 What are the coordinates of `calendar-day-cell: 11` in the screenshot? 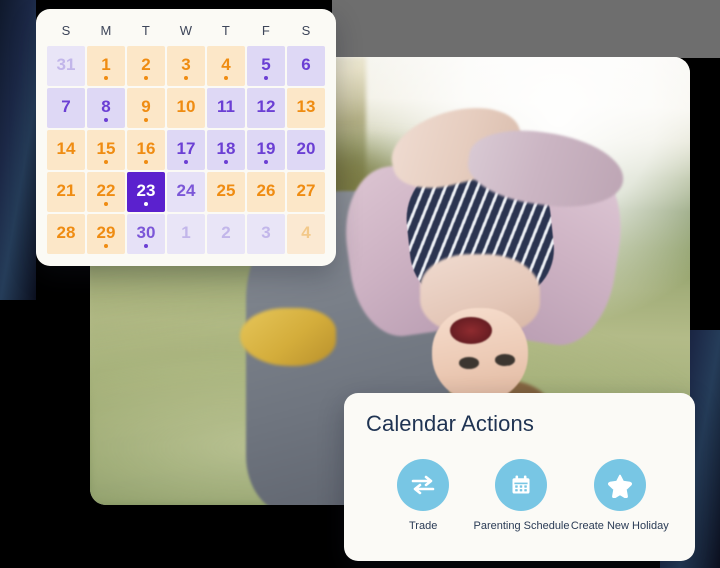 It's located at (226, 108).